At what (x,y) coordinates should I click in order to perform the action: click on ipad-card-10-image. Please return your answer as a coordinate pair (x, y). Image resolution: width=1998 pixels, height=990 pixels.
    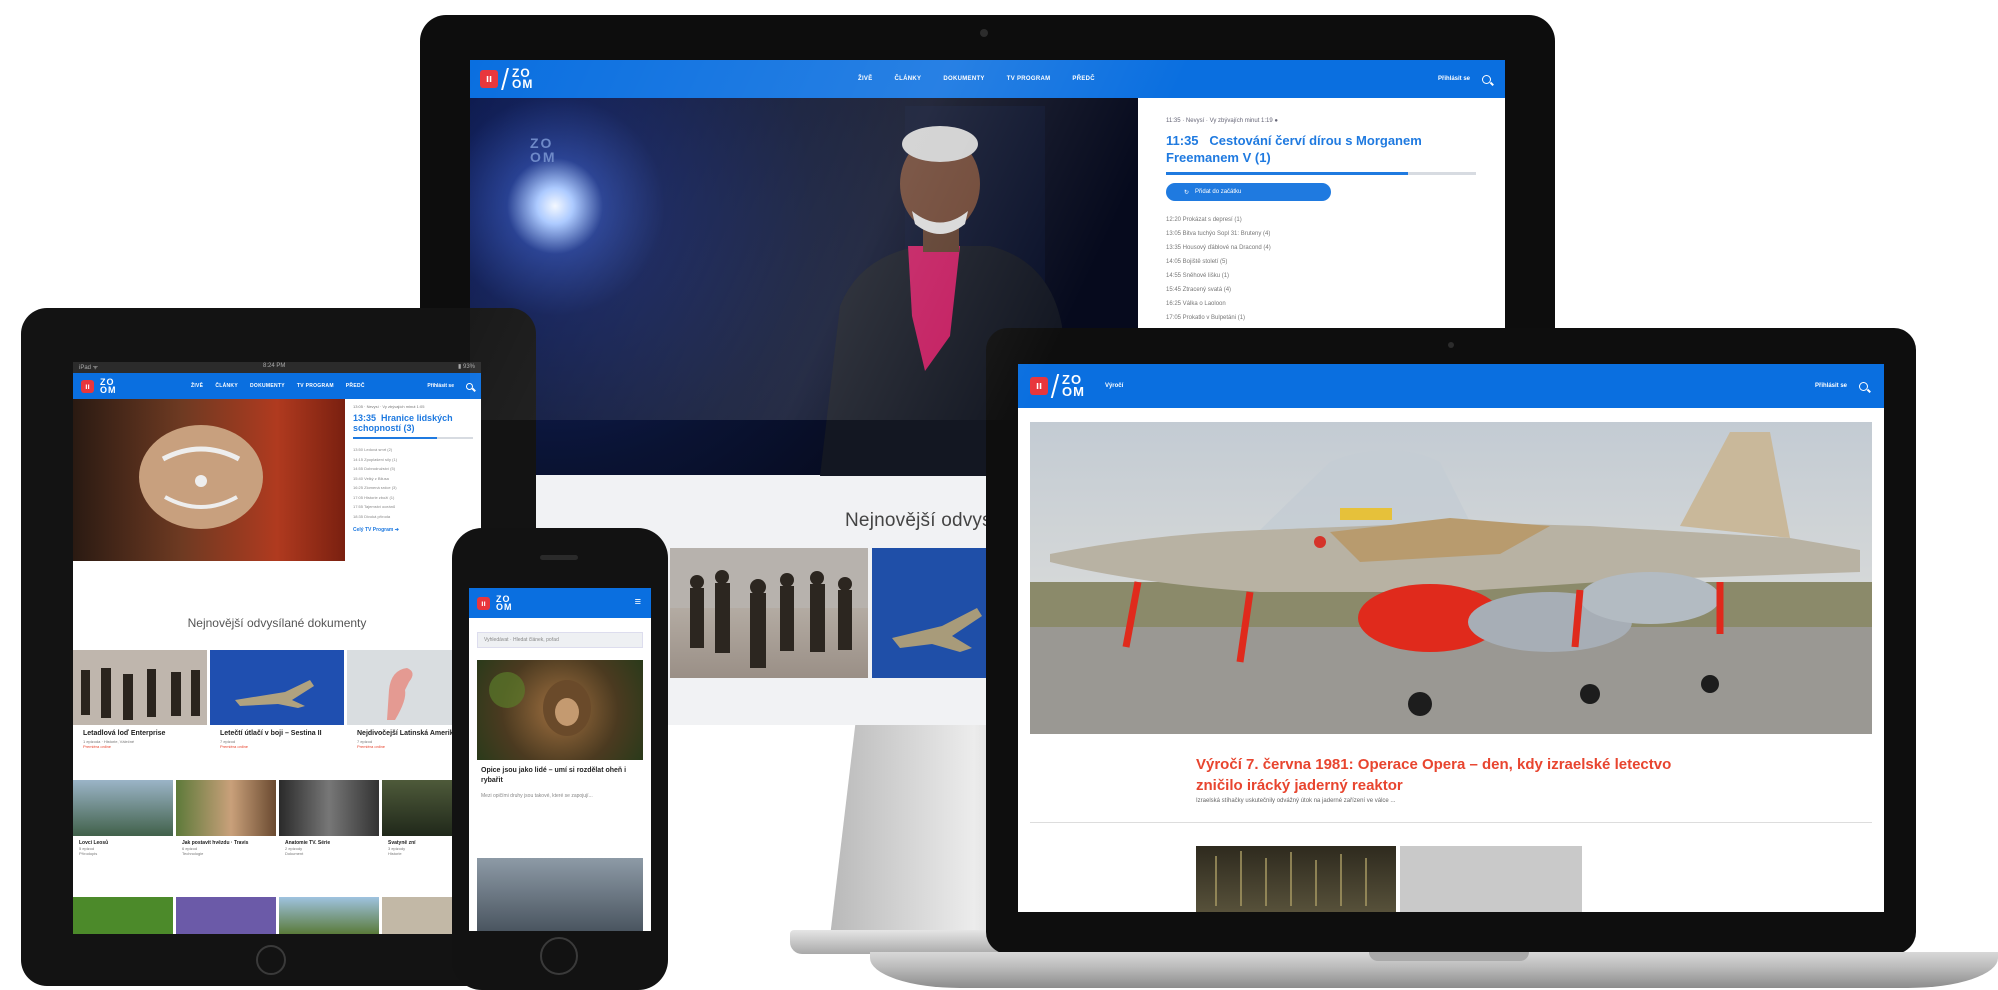
    Looking at the image, I should click on (329, 915).